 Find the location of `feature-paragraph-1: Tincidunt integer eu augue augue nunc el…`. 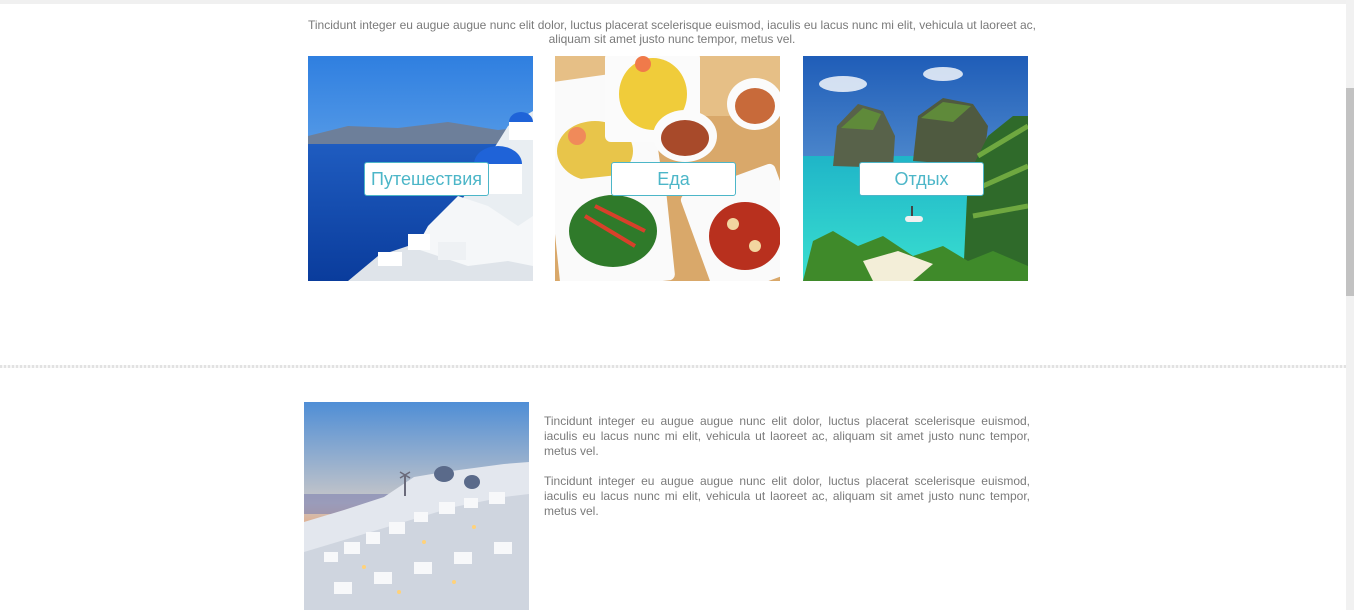

feature-paragraph-1: Tincidunt integer eu augue augue nunc el… is located at coordinates (787, 436).